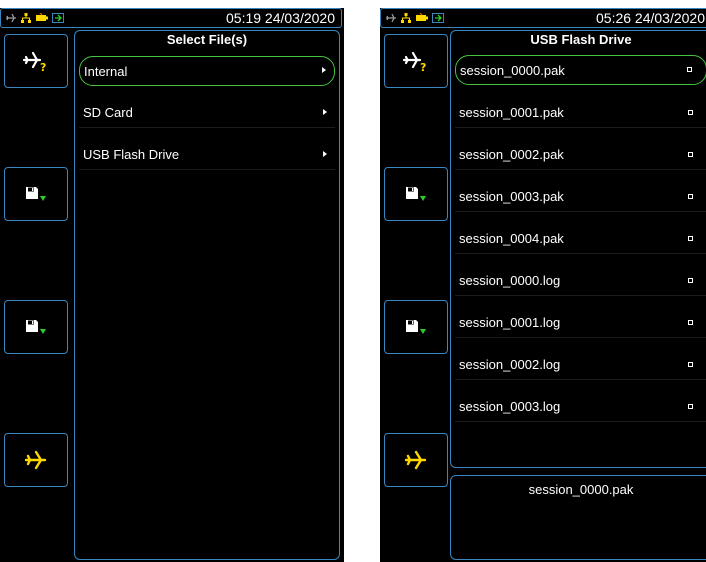 The image size is (706, 562). I want to click on status-bar: 05:19 24/03/2020, so click(171, 18).